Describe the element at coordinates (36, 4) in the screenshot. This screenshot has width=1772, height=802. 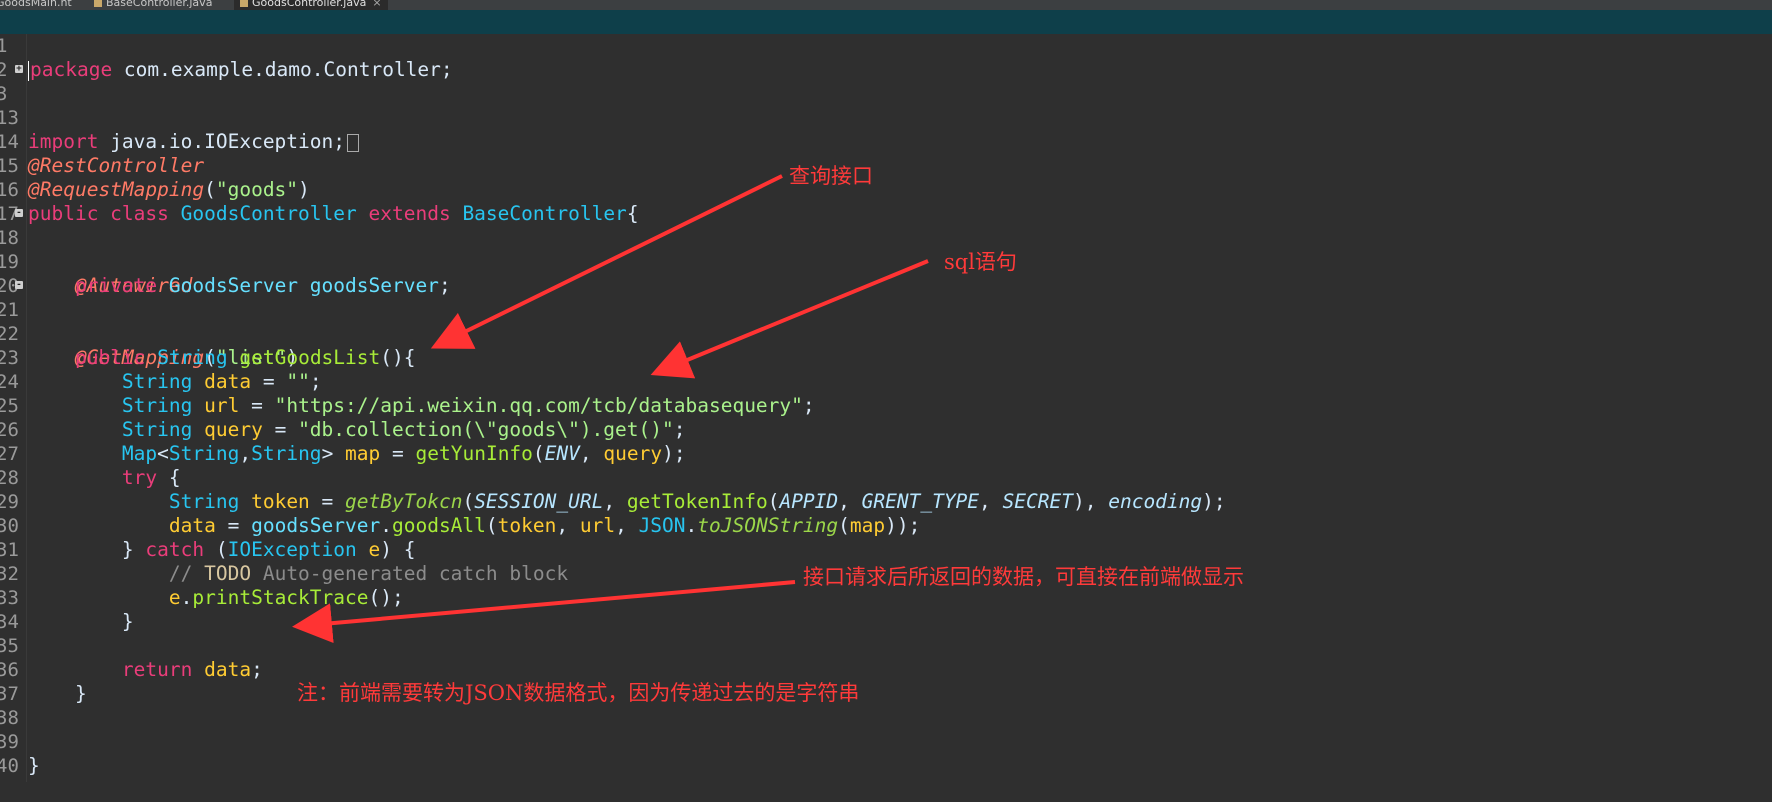
I see `tab-label: GoodsMain.ht` at that location.